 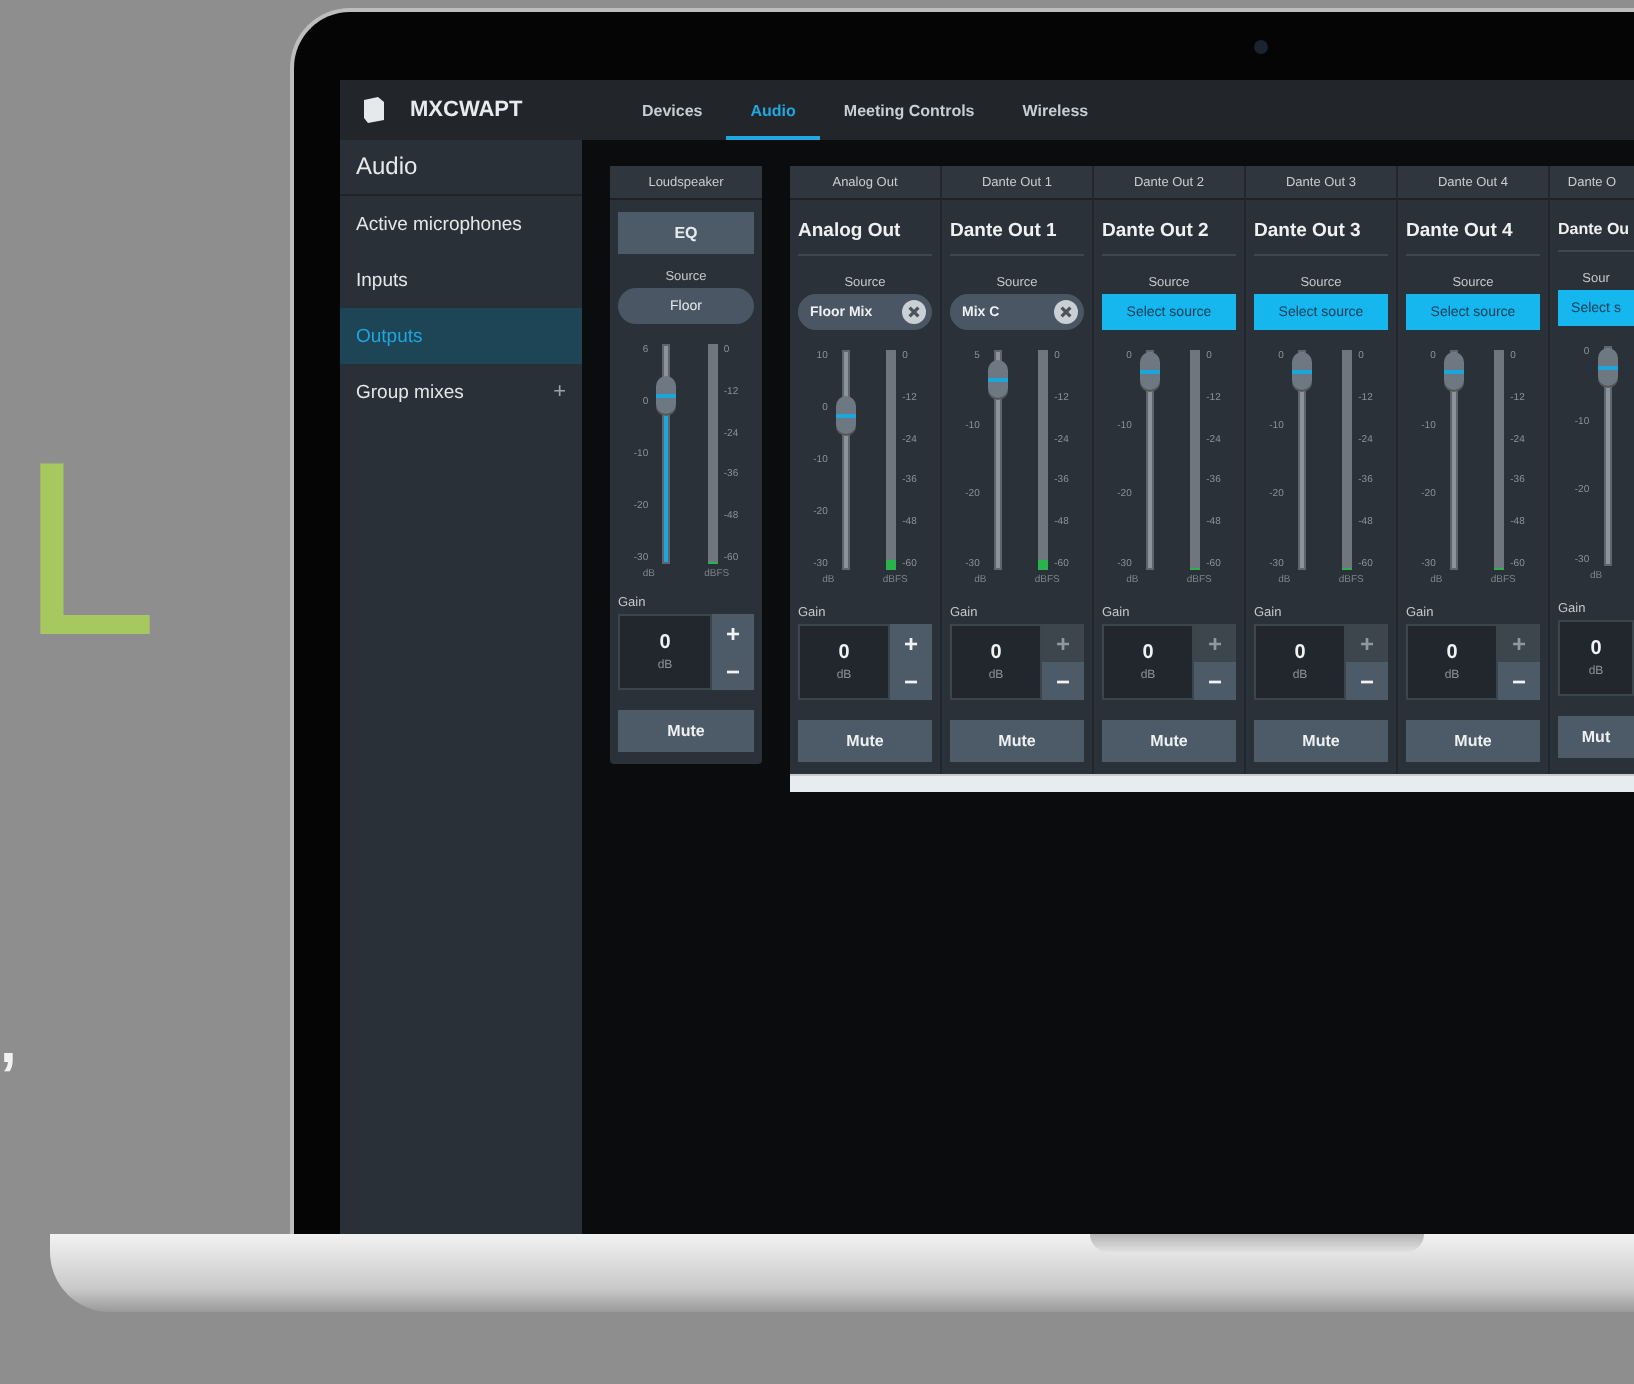 What do you see at coordinates (1212, 783) in the screenshot?
I see `horizontal-scrollbar` at bounding box center [1212, 783].